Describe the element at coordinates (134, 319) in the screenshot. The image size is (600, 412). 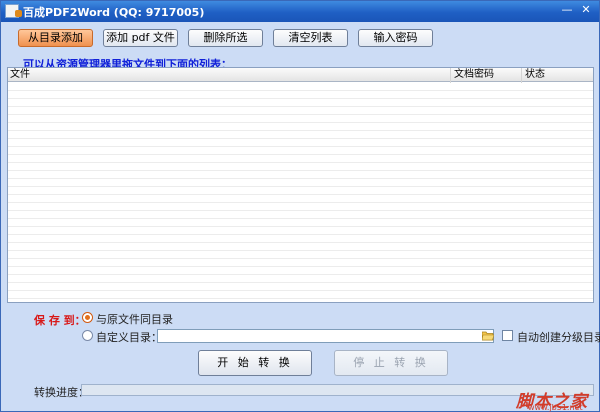
I see `same-dir-label: 与原文件同目录` at that location.